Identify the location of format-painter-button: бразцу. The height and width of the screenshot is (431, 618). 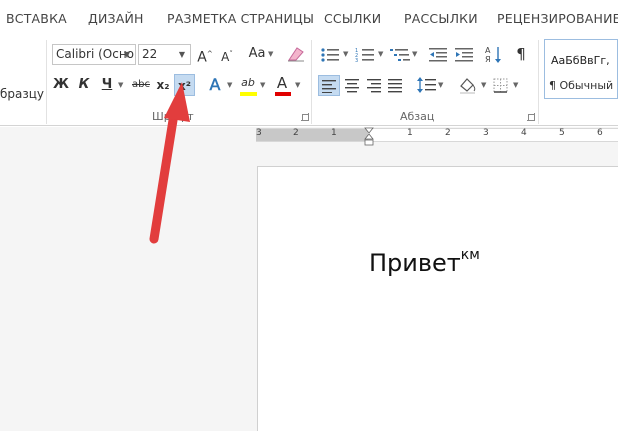
(22, 94).